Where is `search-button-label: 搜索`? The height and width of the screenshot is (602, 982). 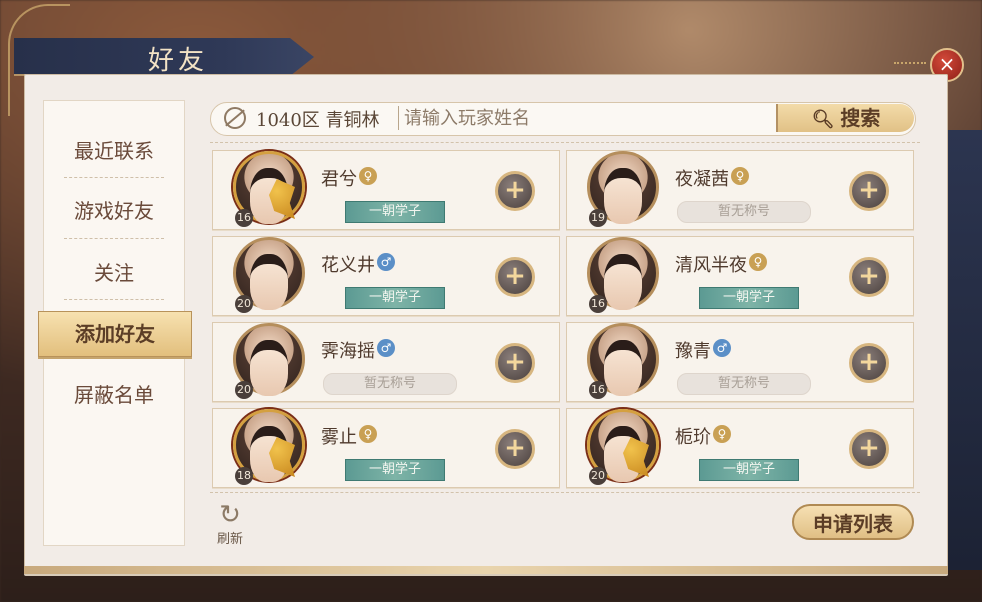 search-button-label: 搜索 is located at coordinates (860, 118).